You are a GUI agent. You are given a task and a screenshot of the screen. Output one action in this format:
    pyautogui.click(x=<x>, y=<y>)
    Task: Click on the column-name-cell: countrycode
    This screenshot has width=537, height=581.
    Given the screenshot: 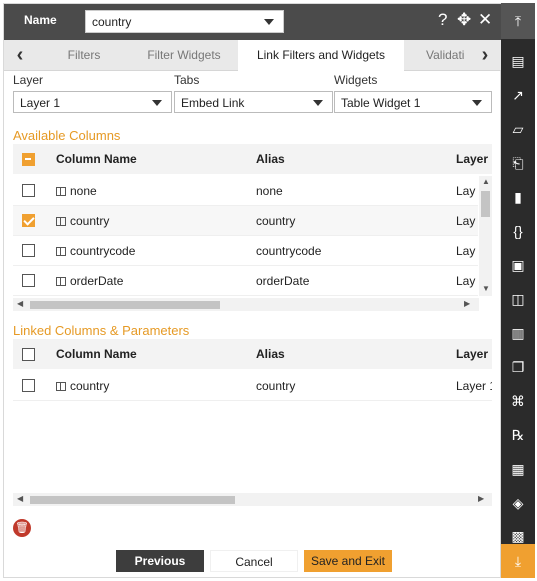 What is the action you would take?
    pyautogui.click(x=103, y=251)
    